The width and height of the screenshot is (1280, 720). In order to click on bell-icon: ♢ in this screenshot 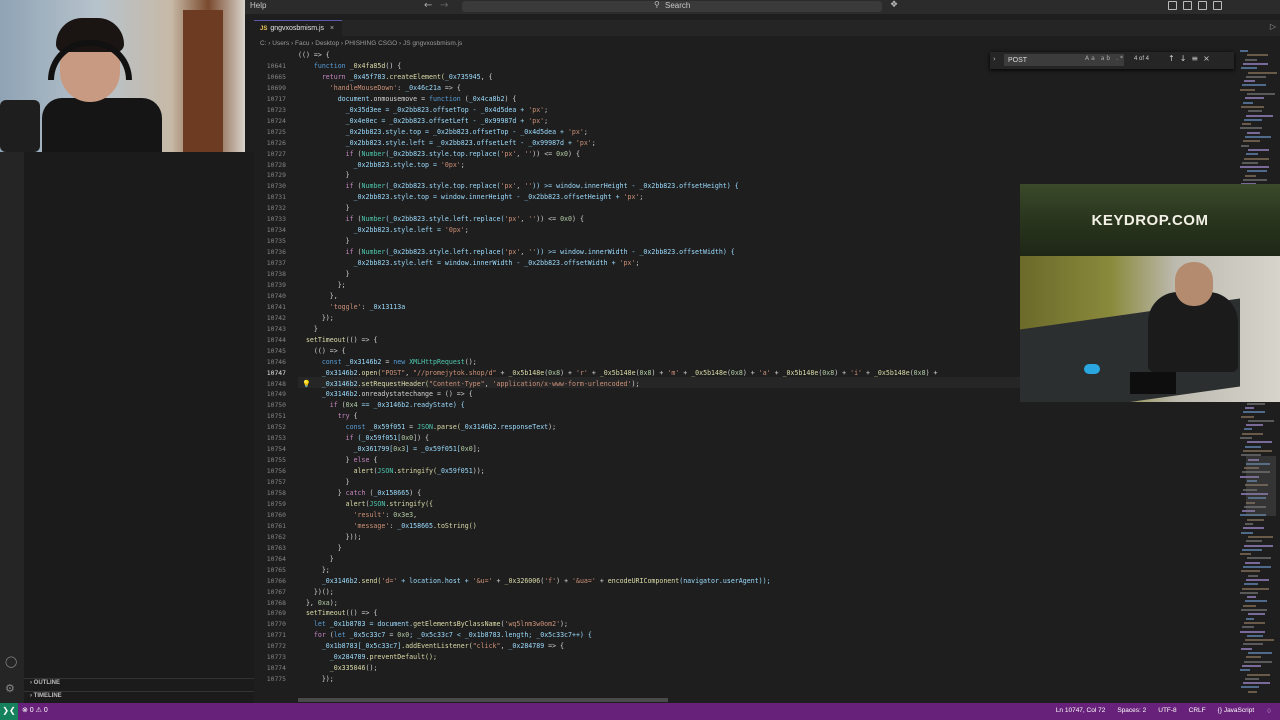, I will do `click(1269, 711)`.